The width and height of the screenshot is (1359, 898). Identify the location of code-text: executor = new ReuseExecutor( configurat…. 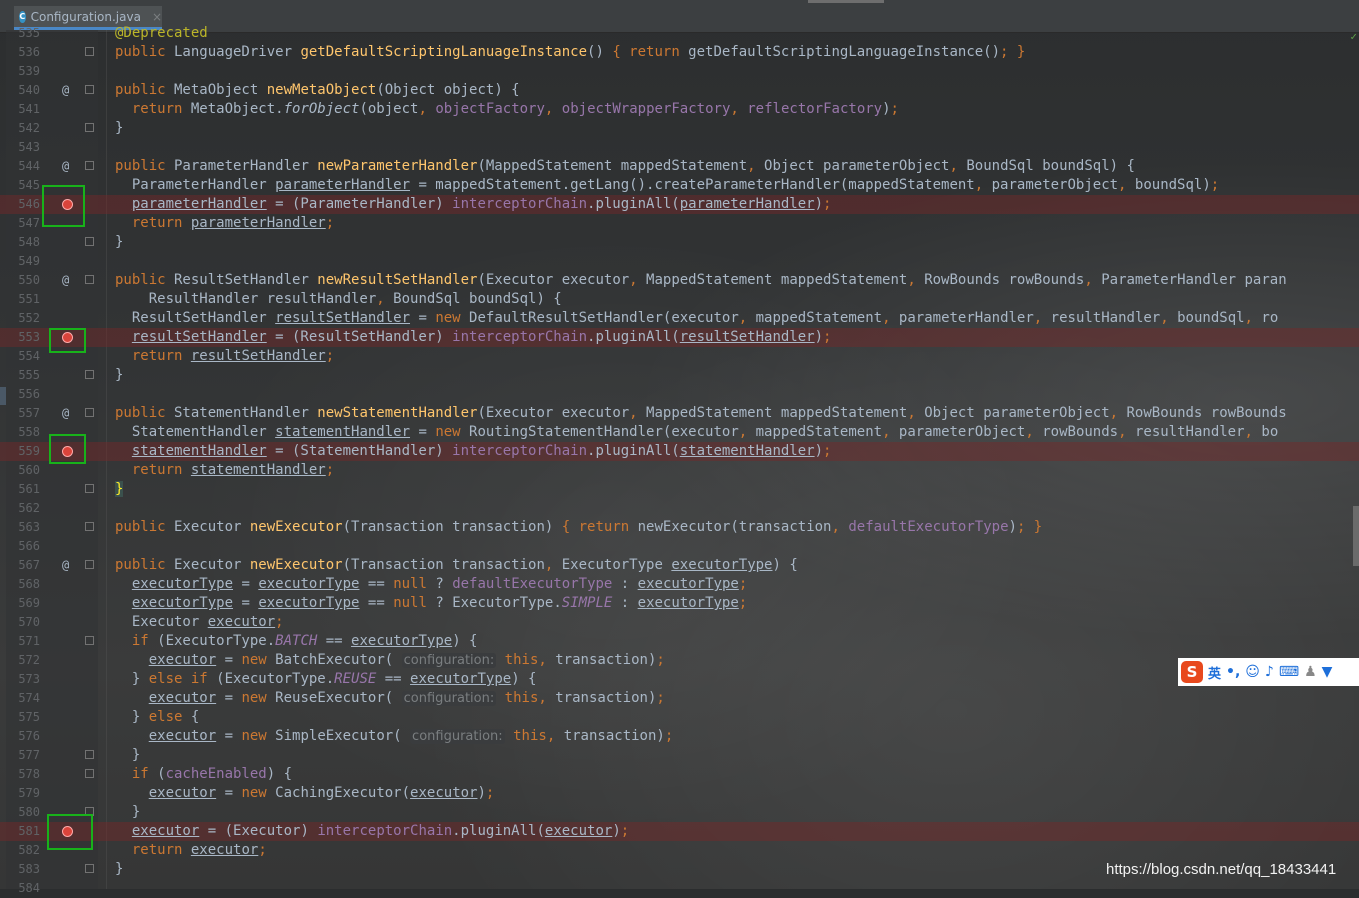
(390, 698).